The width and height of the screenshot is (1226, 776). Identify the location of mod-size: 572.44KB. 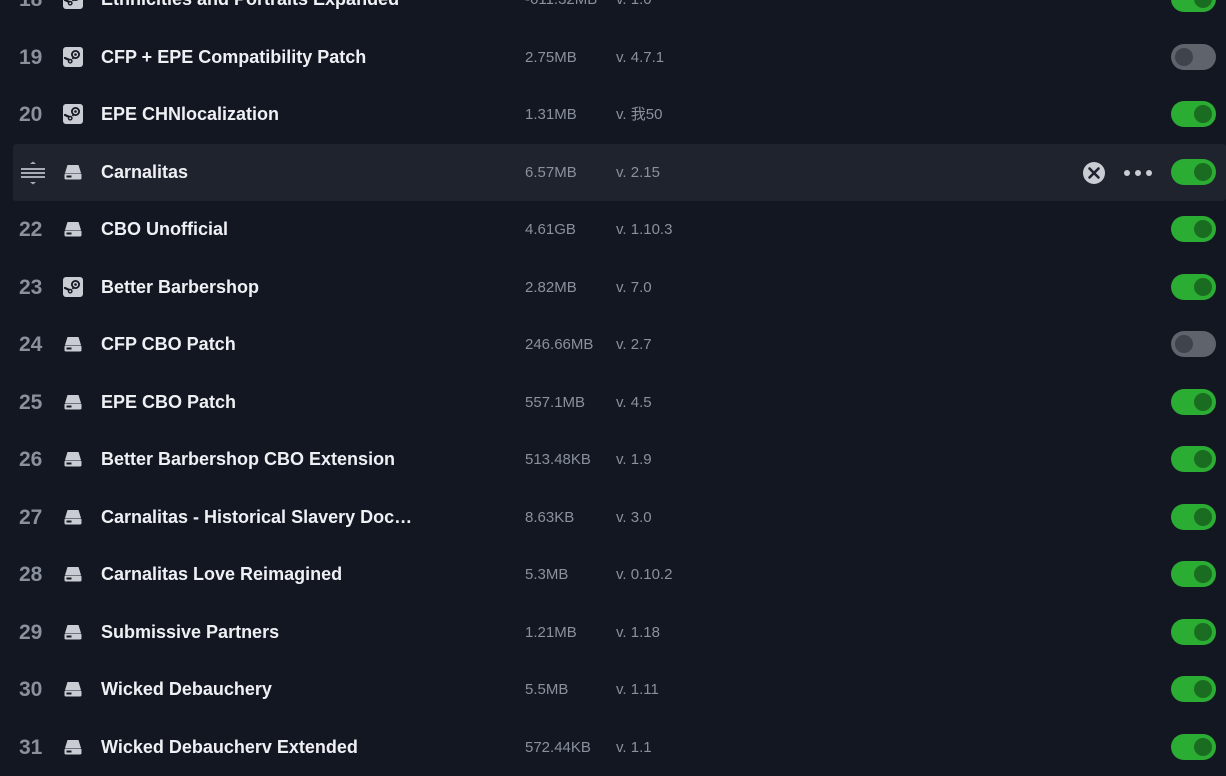
(558, 747).